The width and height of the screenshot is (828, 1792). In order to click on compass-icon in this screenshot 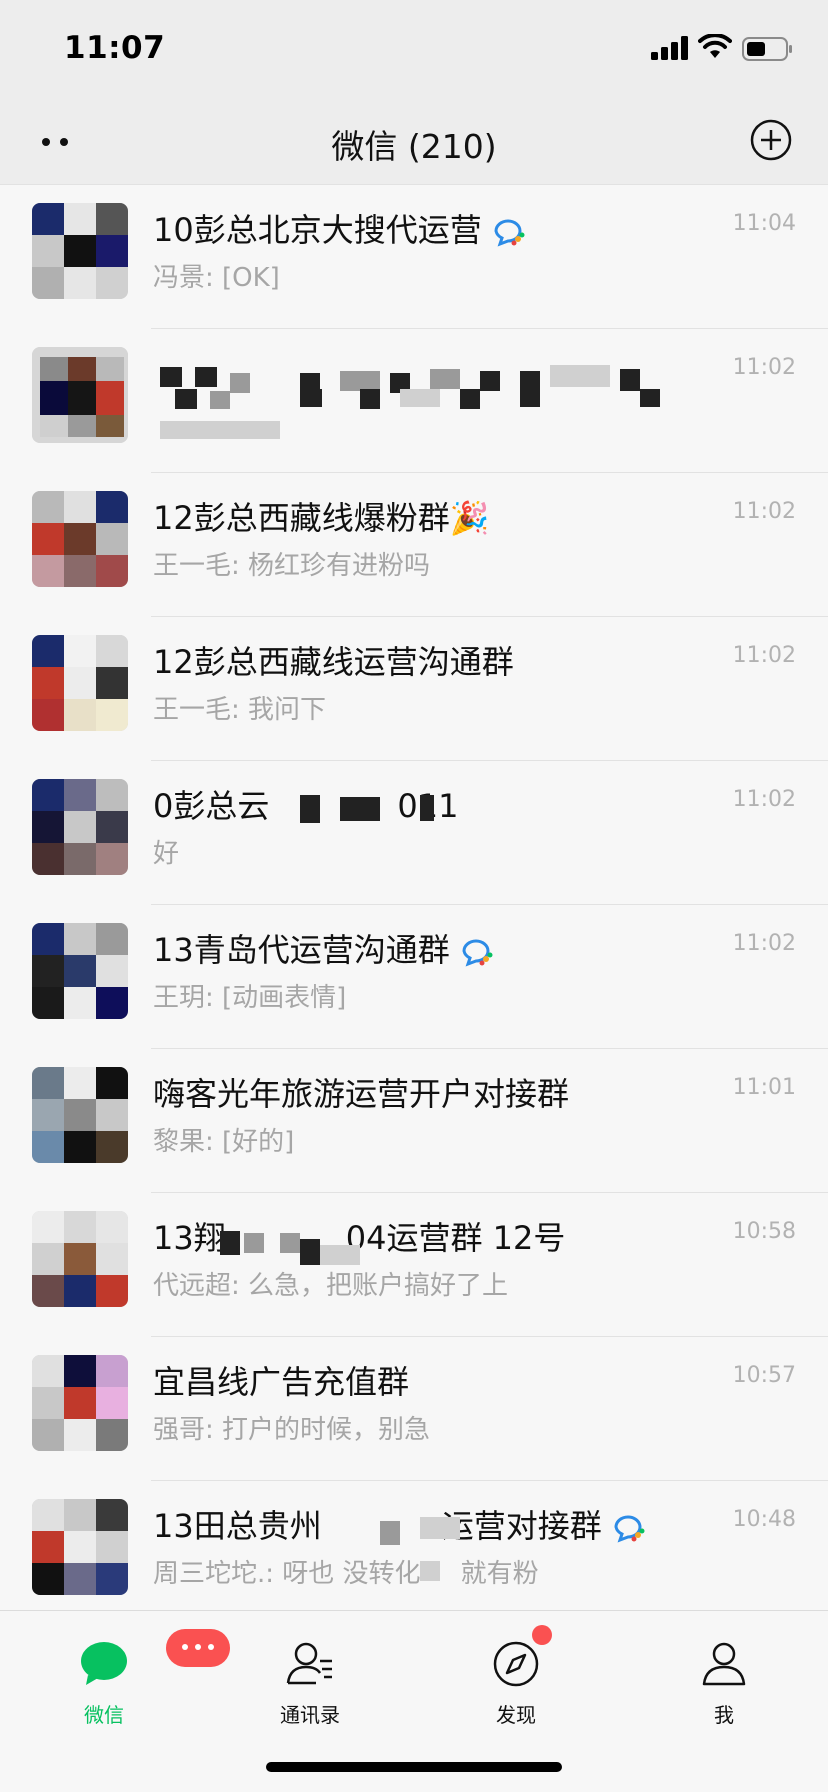, I will do `click(516, 1664)`.